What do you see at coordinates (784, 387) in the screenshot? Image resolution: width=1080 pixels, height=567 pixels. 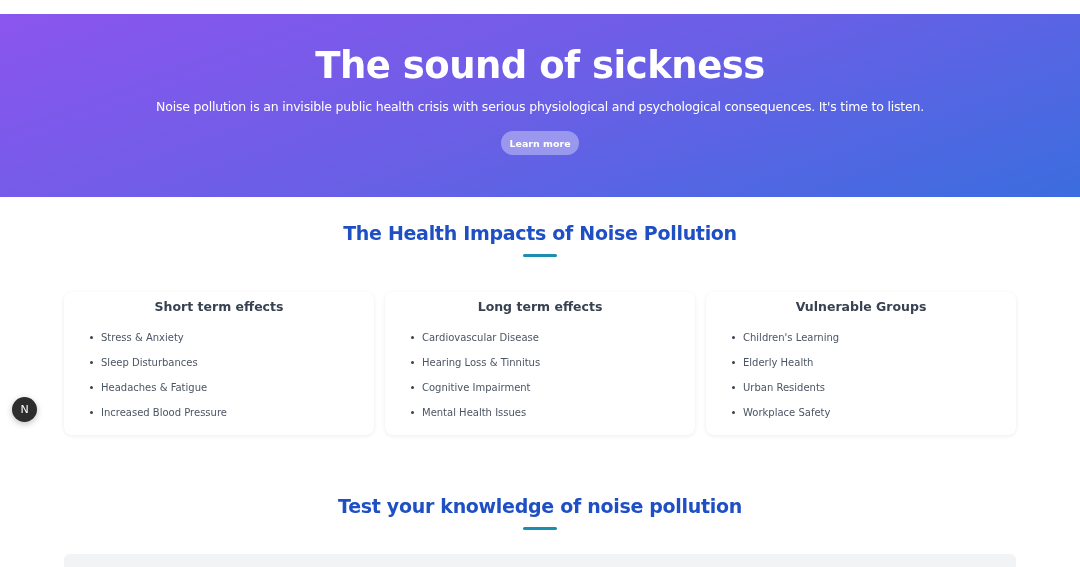 I see `list-item: Urban Residents` at bounding box center [784, 387].